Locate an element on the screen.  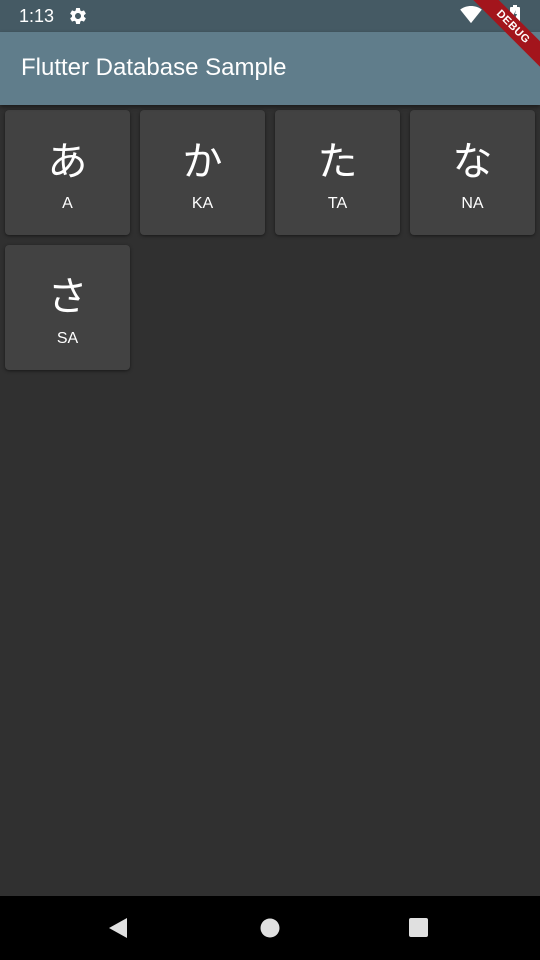
kana-card: た TA is located at coordinates (337, 172).